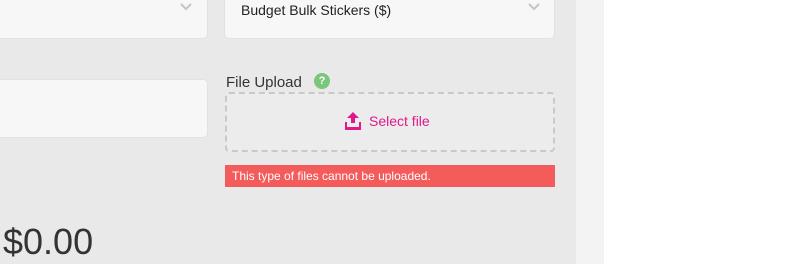  What do you see at coordinates (322, 81) in the screenshot?
I see `question-icon: ?` at bounding box center [322, 81].